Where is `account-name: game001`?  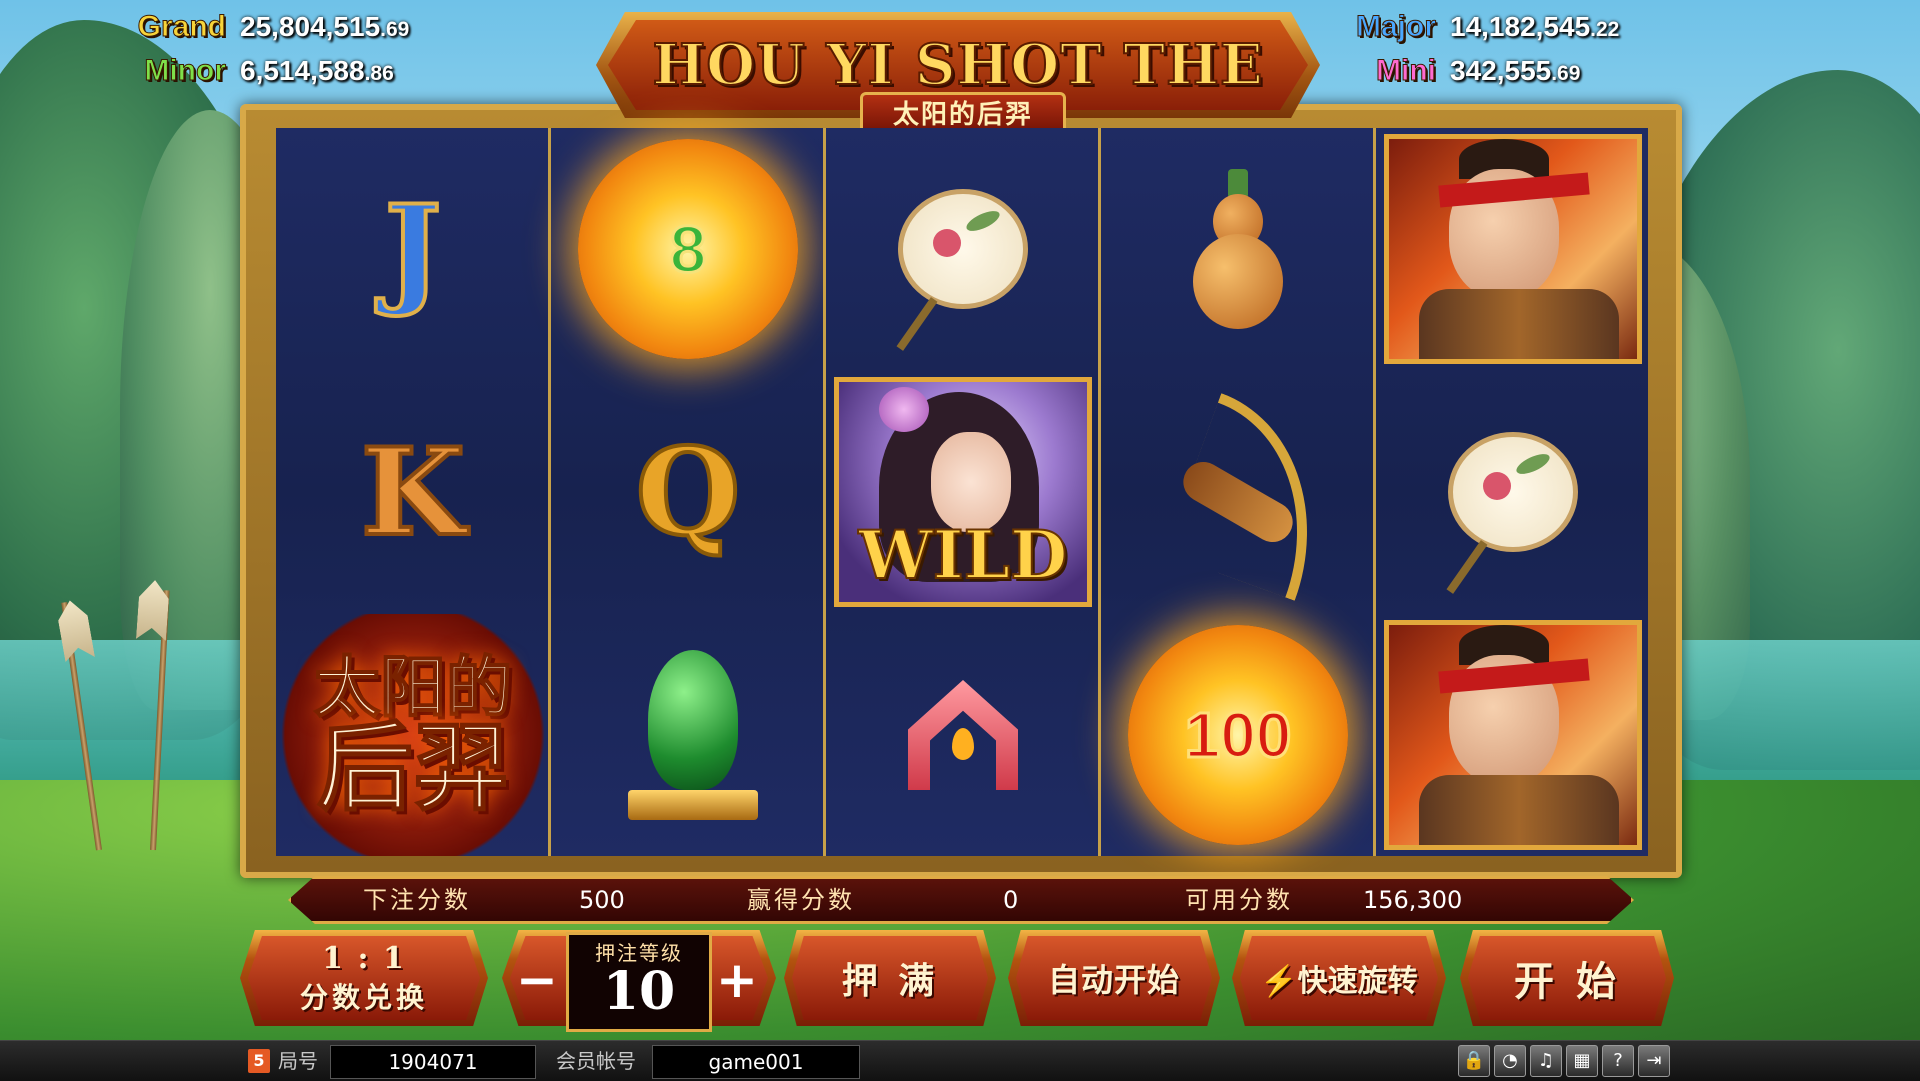
account-name: game001 is located at coordinates (756, 1062).